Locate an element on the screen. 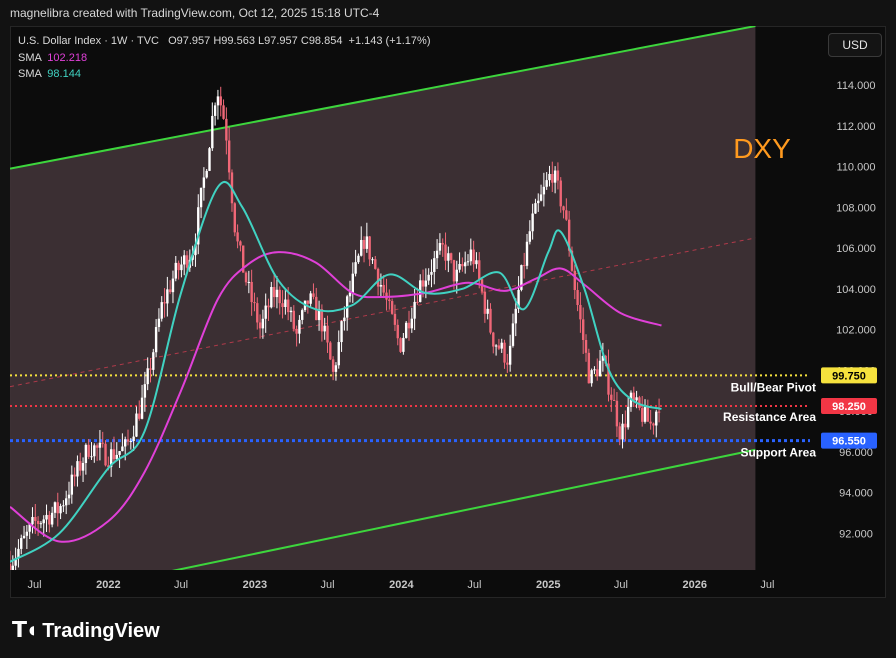 The width and height of the screenshot is (896, 658). y-tick-label: 92.000 is located at coordinates (856, 534).